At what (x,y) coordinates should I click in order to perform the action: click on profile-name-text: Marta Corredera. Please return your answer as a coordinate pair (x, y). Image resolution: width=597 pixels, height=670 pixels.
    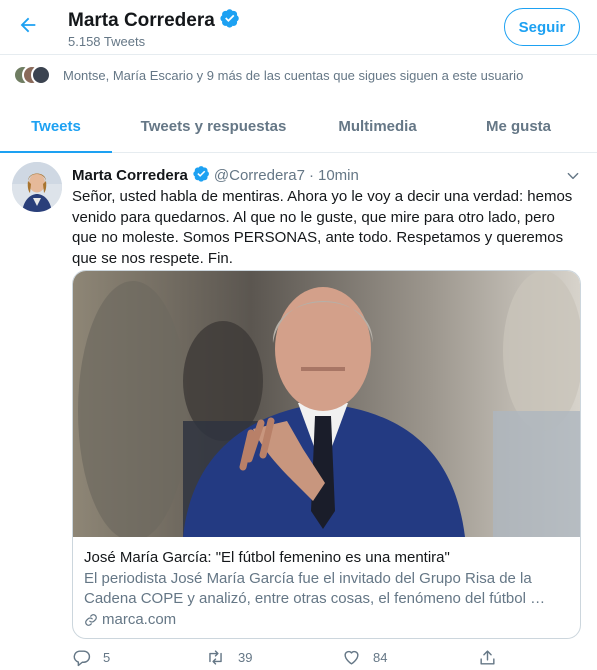
    Looking at the image, I should click on (141, 20).